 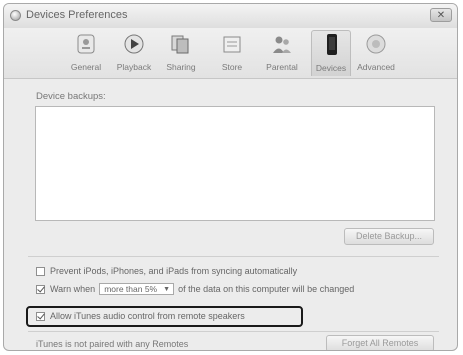 I want to click on warn-threshold-select: more than 5% ▼, so click(x=137, y=289).